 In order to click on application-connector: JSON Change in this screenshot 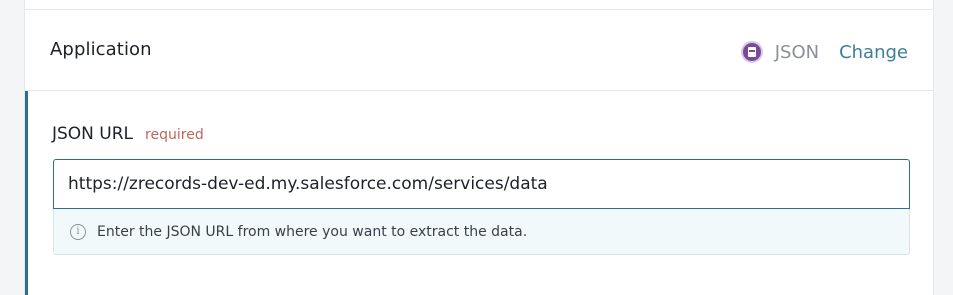, I will do `click(824, 52)`.